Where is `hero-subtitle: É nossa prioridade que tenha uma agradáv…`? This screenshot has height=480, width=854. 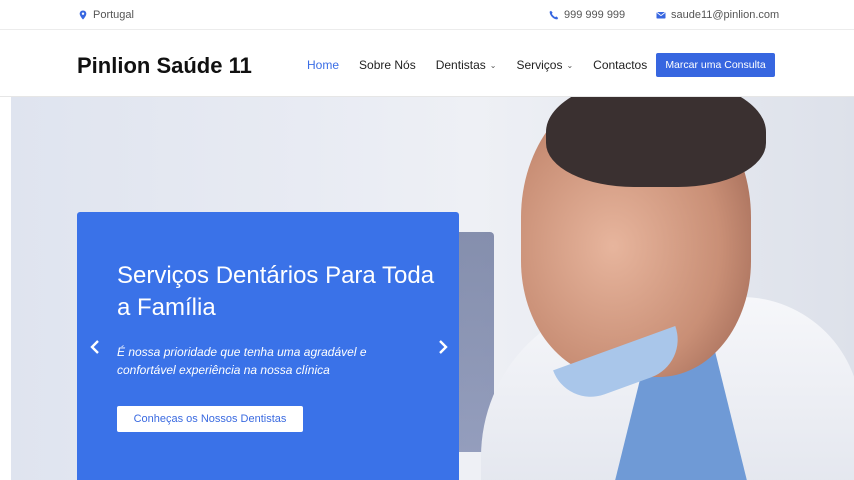
hero-subtitle: É nossa prioridade que tenha uma agradáv… is located at coordinates (242, 361).